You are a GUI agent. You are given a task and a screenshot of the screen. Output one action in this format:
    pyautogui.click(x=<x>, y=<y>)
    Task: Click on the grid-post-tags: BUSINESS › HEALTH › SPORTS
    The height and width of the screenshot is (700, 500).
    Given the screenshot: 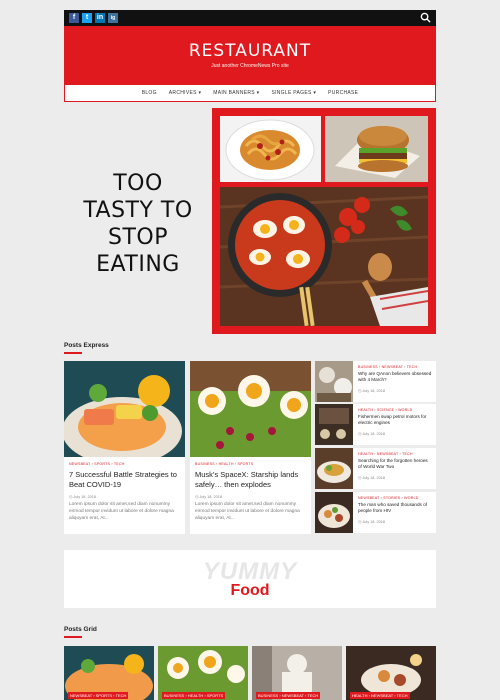 What is the action you would take?
    pyautogui.click(x=194, y=695)
    